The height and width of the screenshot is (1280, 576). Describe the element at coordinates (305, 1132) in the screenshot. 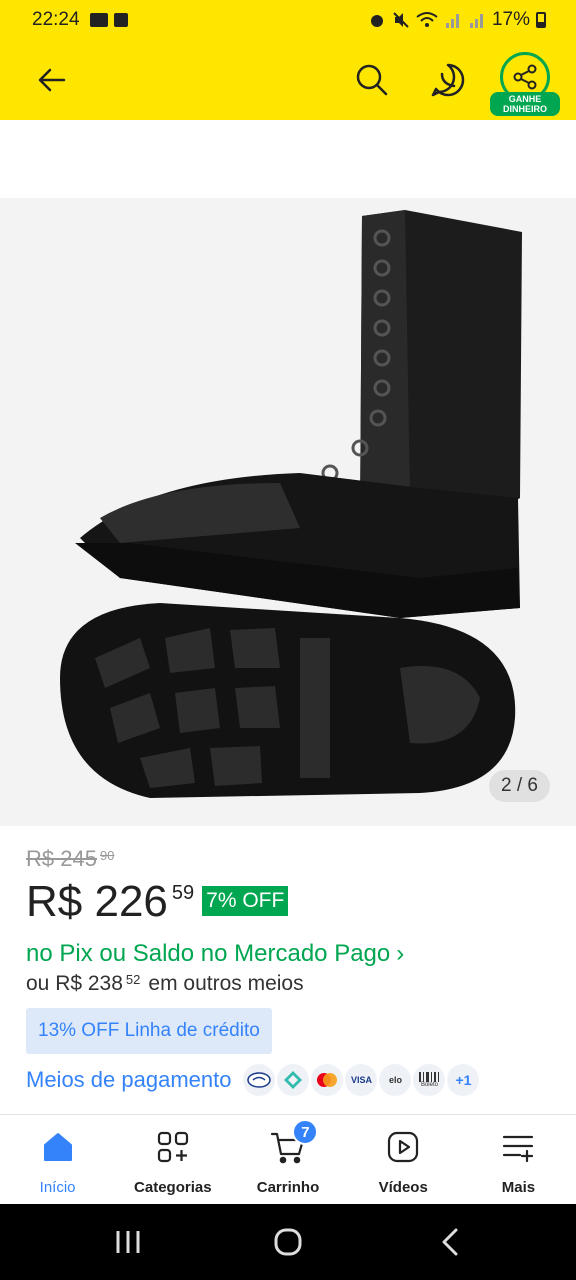

I see `cart-badge: 7` at that location.